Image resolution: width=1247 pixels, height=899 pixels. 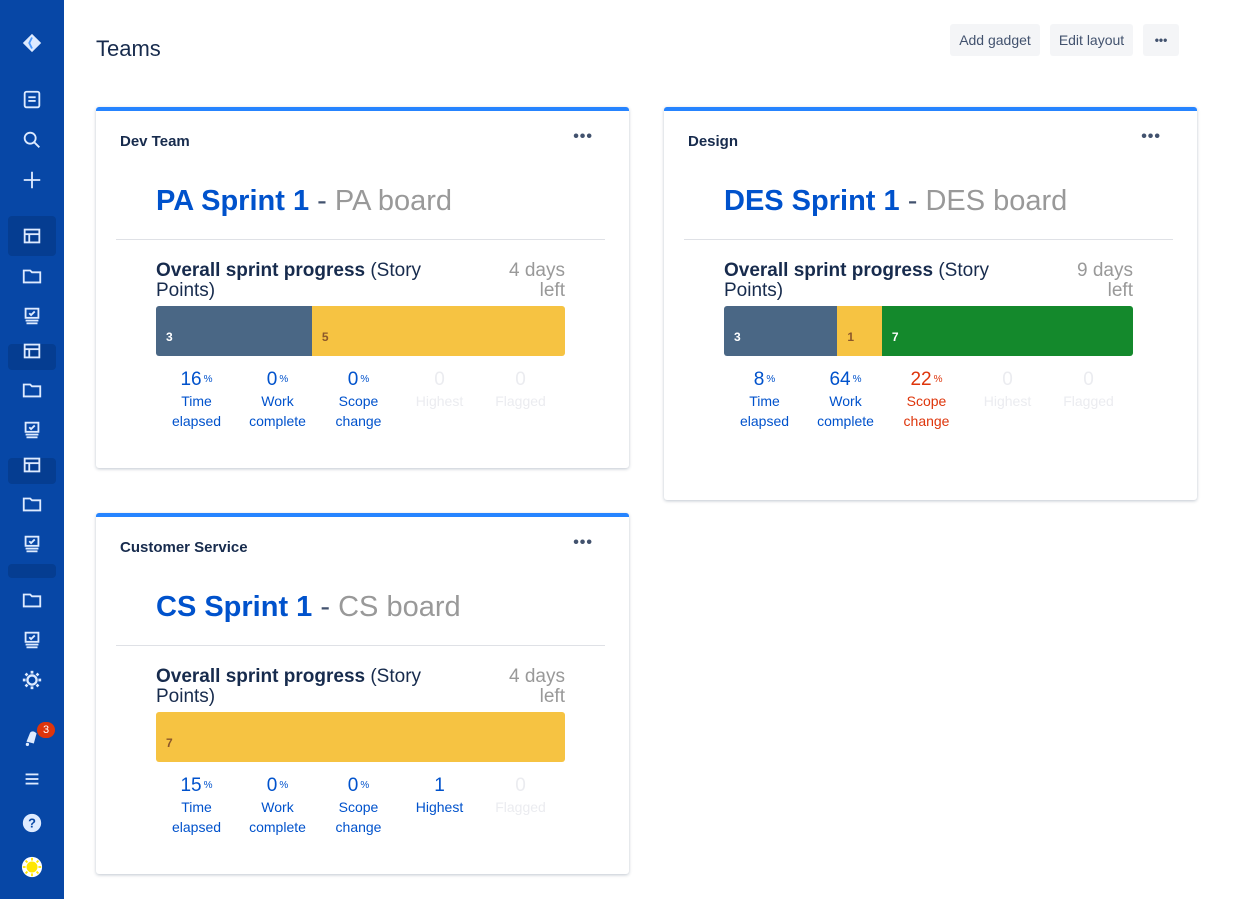 What do you see at coordinates (393, 201) in the screenshot?
I see `board-link: PA board` at bounding box center [393, 201].